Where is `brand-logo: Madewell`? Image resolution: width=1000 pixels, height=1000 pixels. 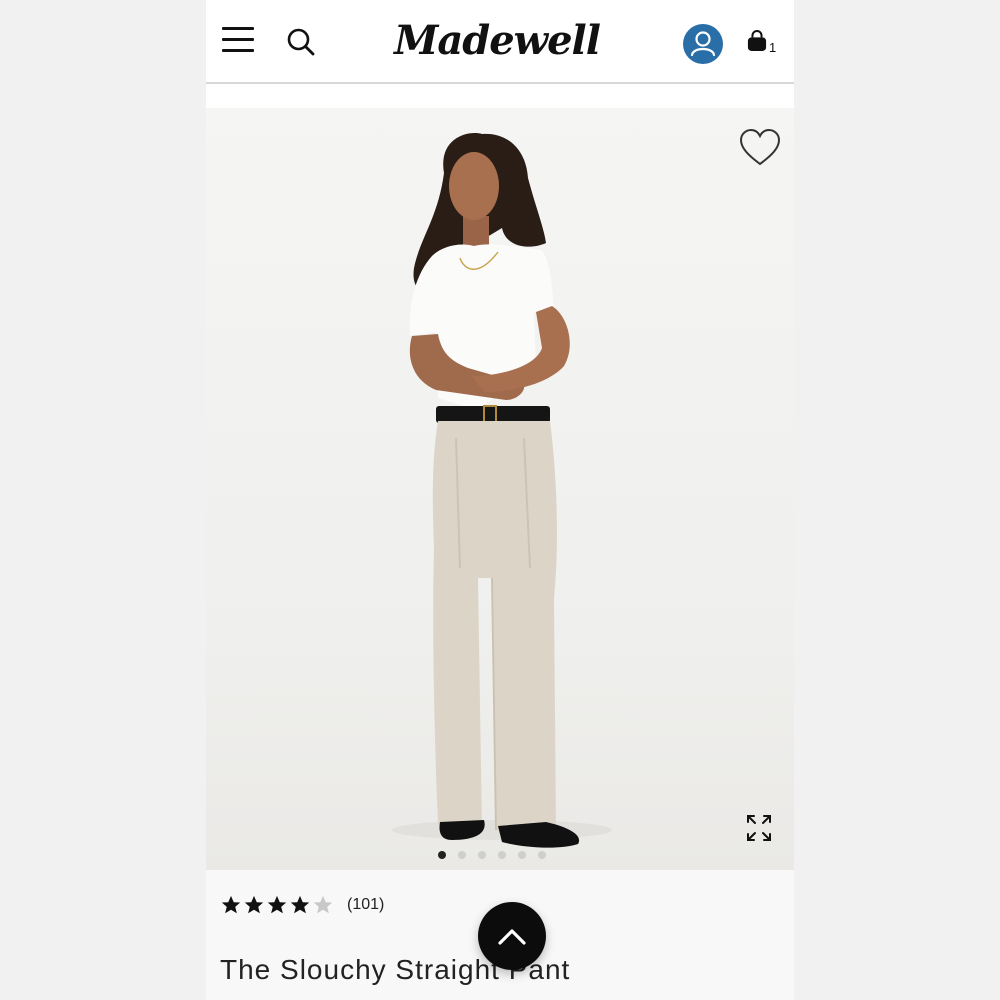 brand-logo: Madewell is located at coordinates (497, 40).